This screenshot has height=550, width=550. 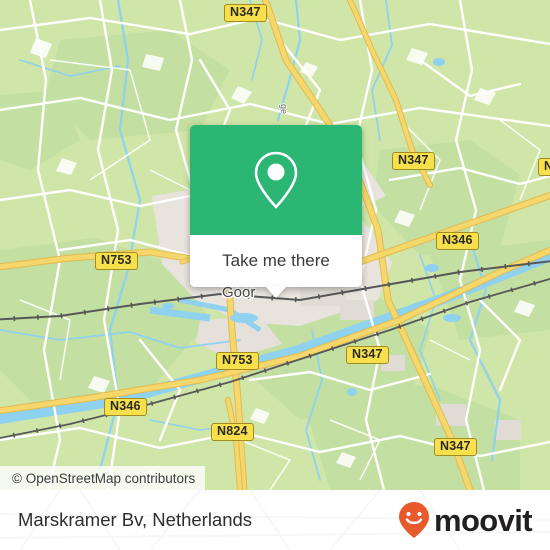 I want to click on street-label: ge, so click(x=284, y=109).